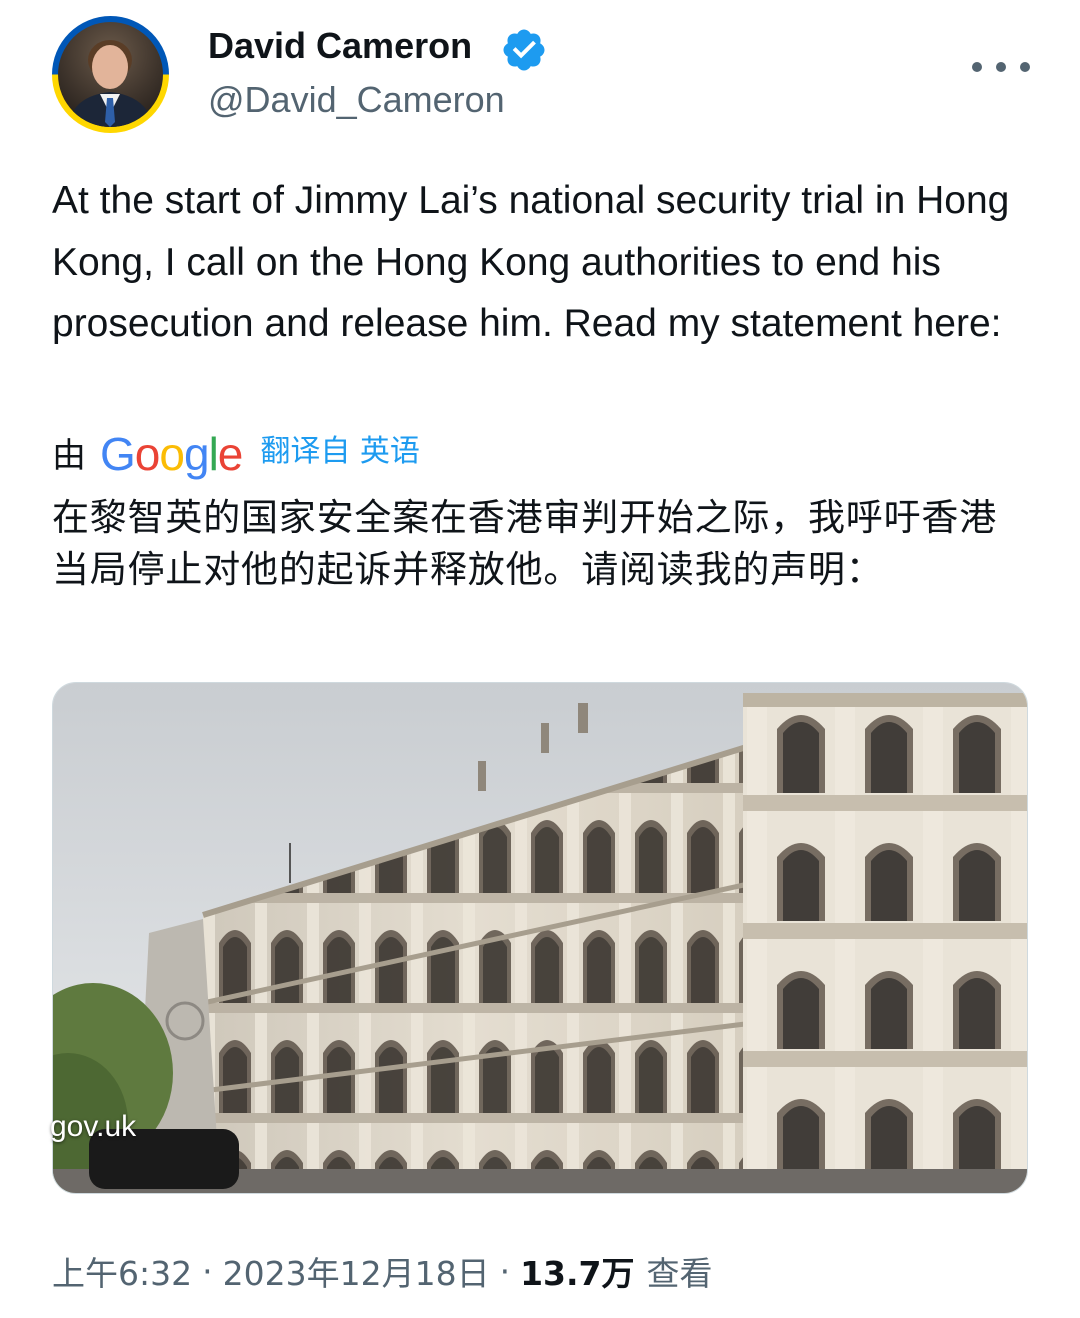  I want to click on user-handle: @David_Cameron, so click(356, 100).